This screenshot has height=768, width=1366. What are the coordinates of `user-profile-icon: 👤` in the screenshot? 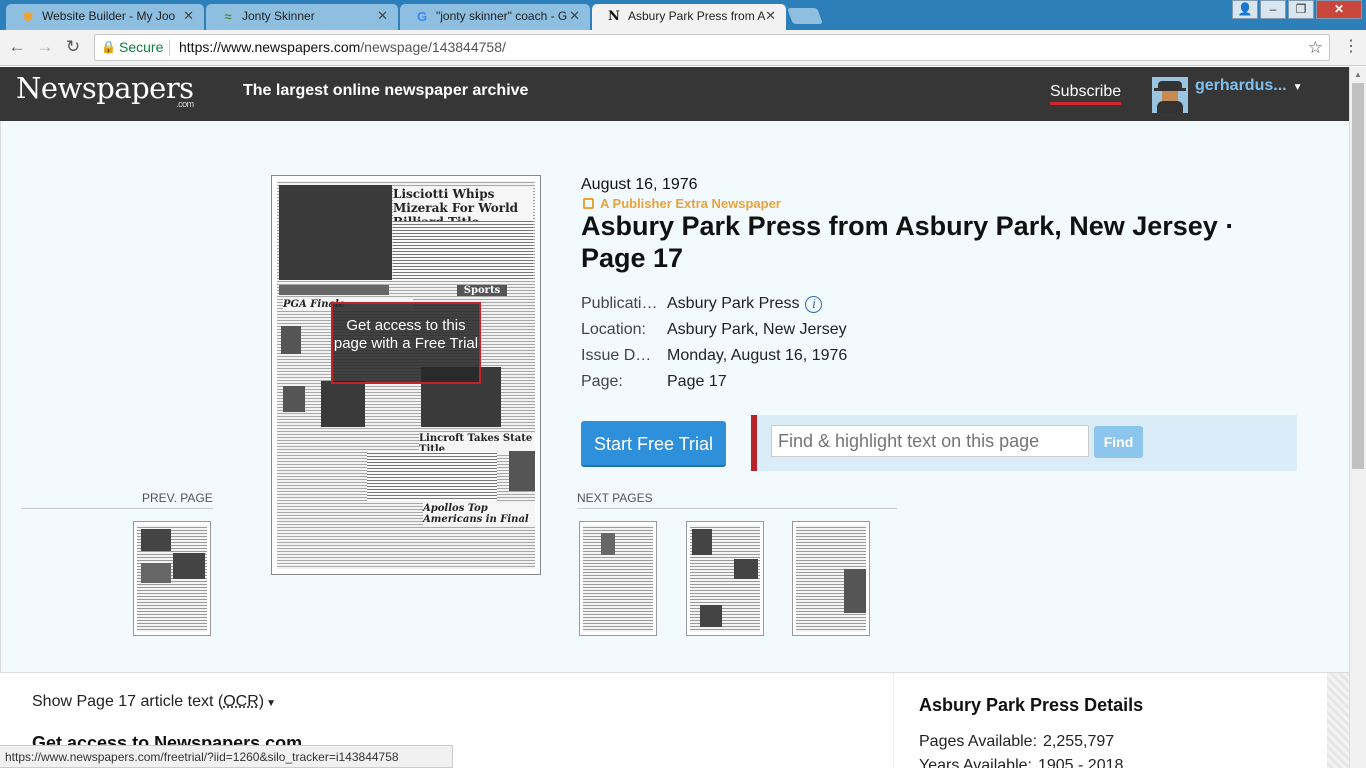 It's located at (1245, 9).